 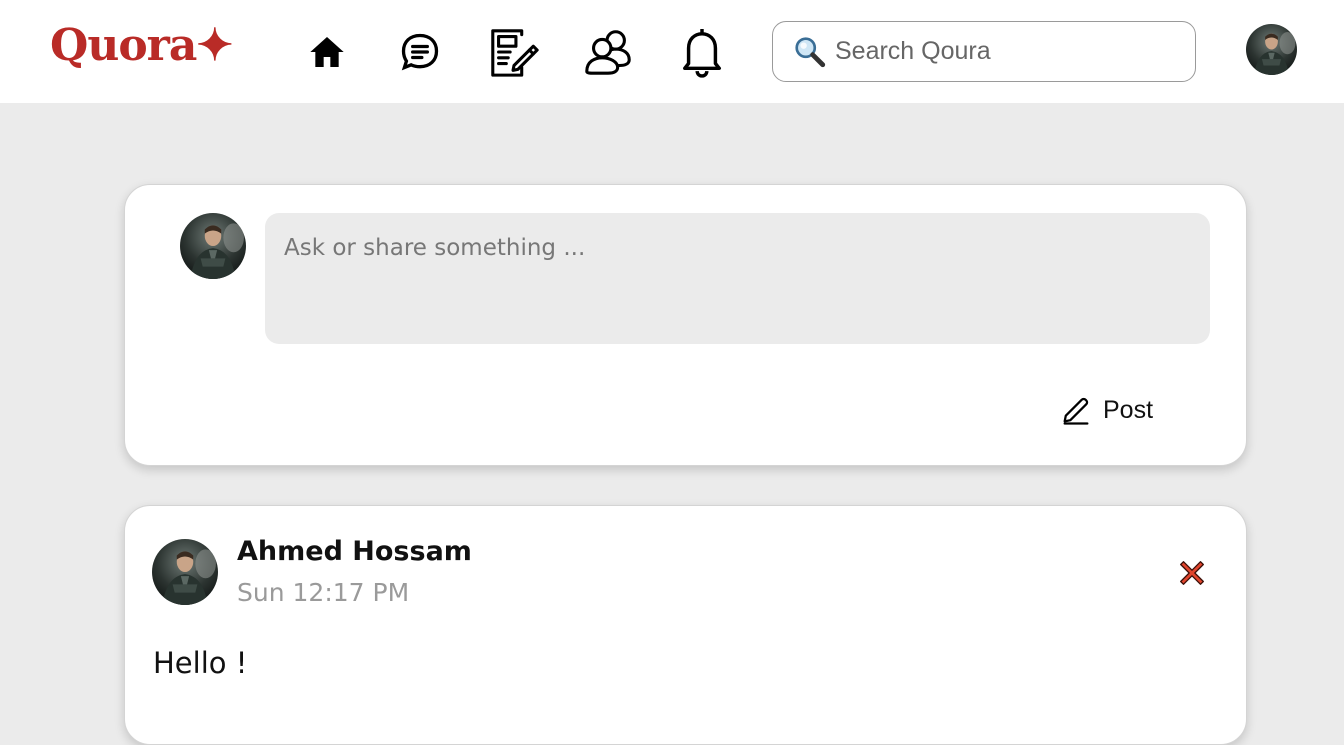 I want to click on search-input, so click(x=1003, y=51).